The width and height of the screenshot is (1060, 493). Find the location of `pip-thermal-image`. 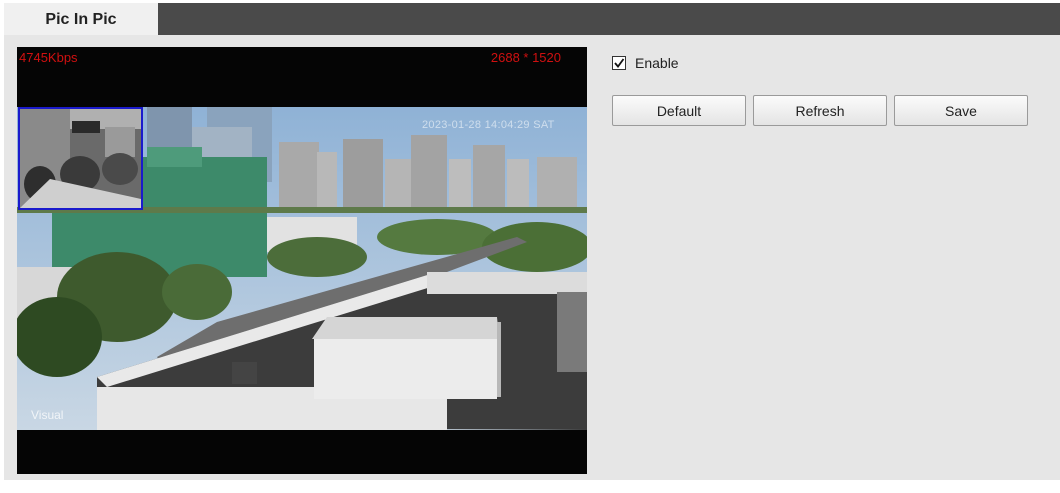

pip-thermal-image is located at coordinates (80, 158).